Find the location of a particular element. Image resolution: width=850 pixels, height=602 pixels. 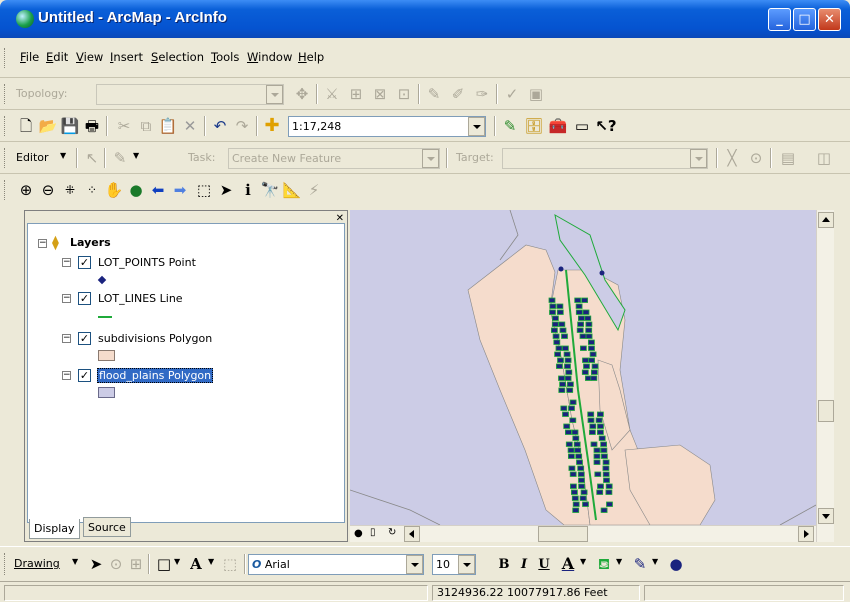

fill-color-icon: ⛾ is located at coordinates (604, 564).